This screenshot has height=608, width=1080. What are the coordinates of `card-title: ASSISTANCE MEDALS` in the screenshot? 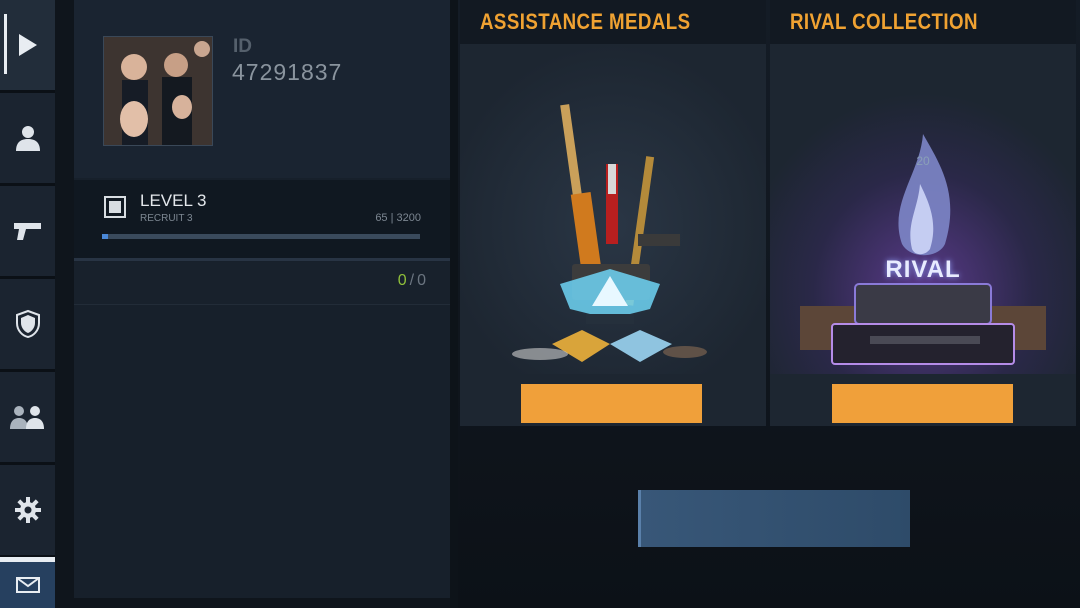 It's located at (585, 21).